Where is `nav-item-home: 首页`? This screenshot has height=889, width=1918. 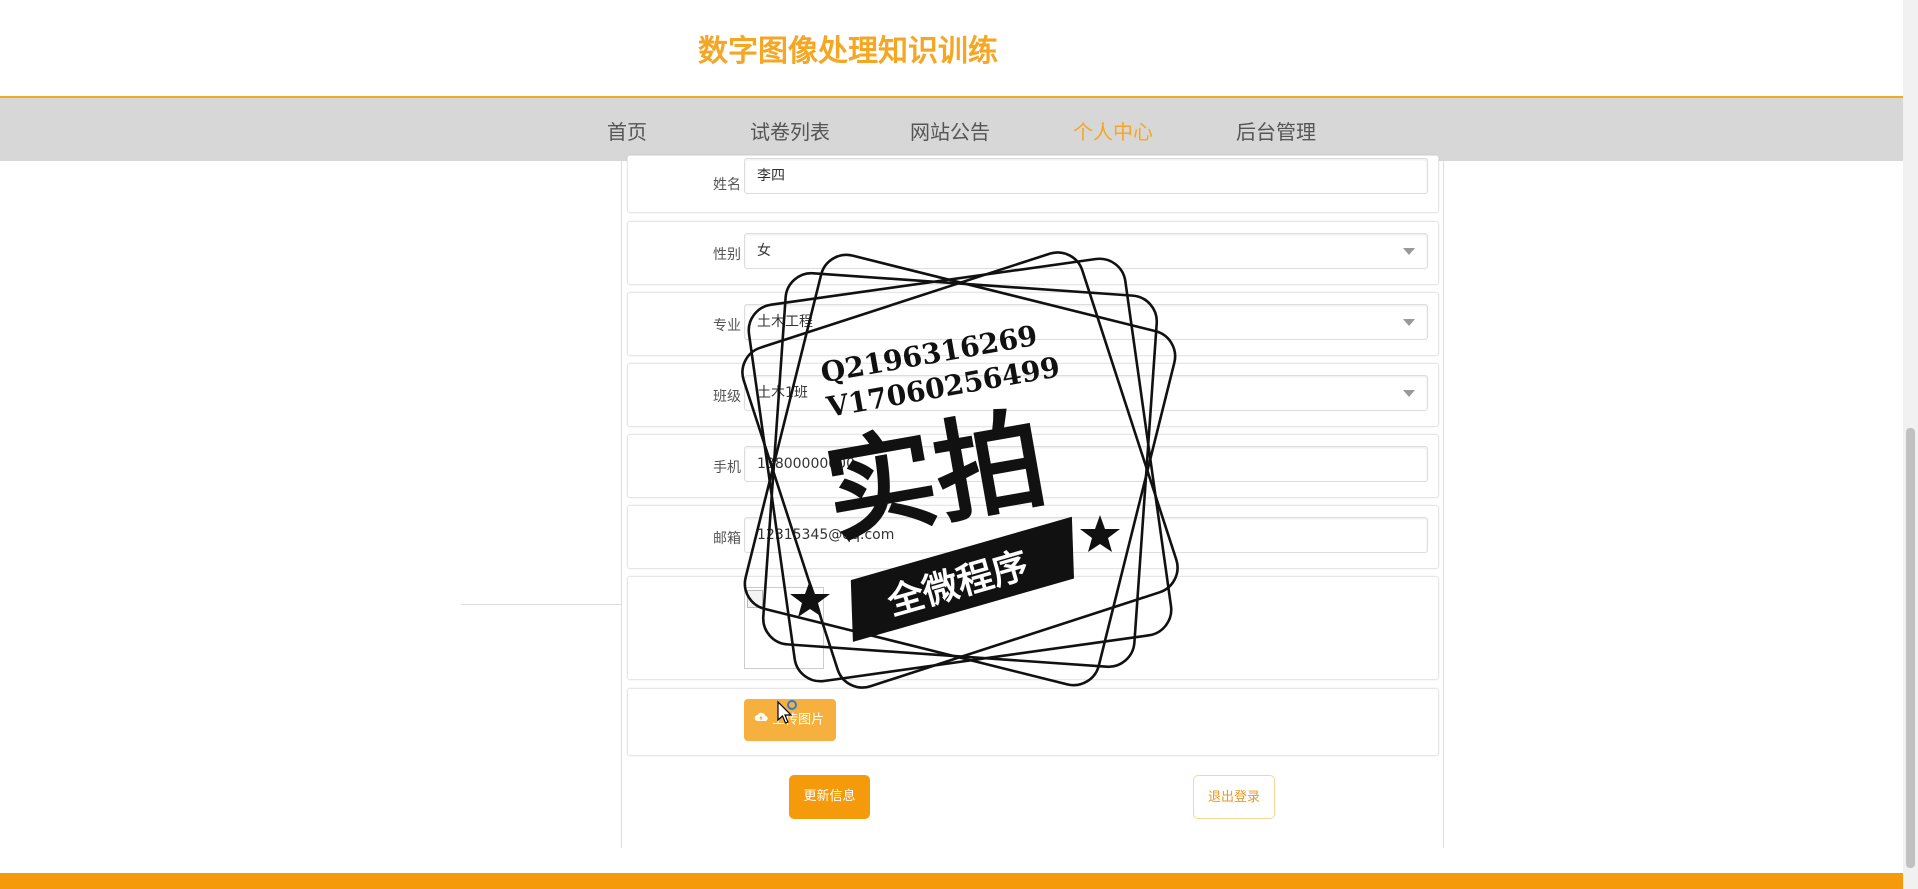
nav-item-home: 首页 is located at coordinates (627, 130).